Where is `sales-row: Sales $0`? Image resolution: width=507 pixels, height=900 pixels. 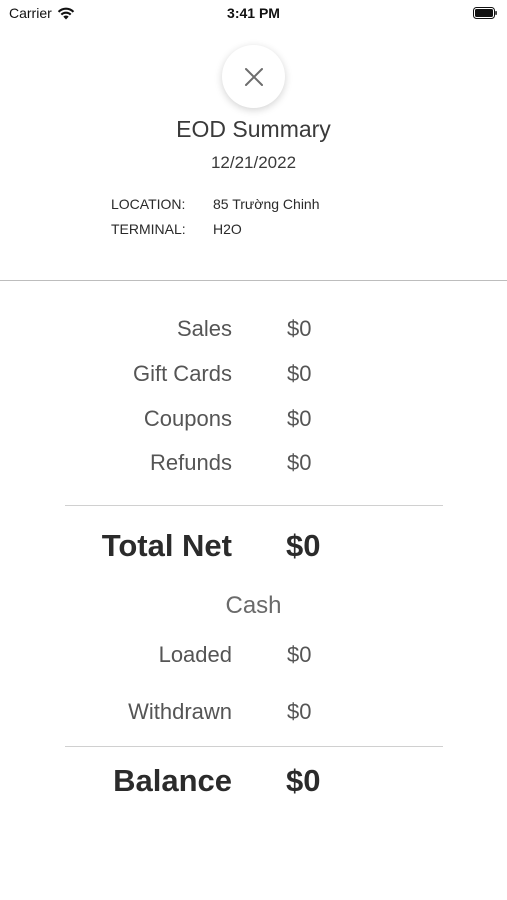
sales-row: Sales $0 is located at coordinates (253, 331).